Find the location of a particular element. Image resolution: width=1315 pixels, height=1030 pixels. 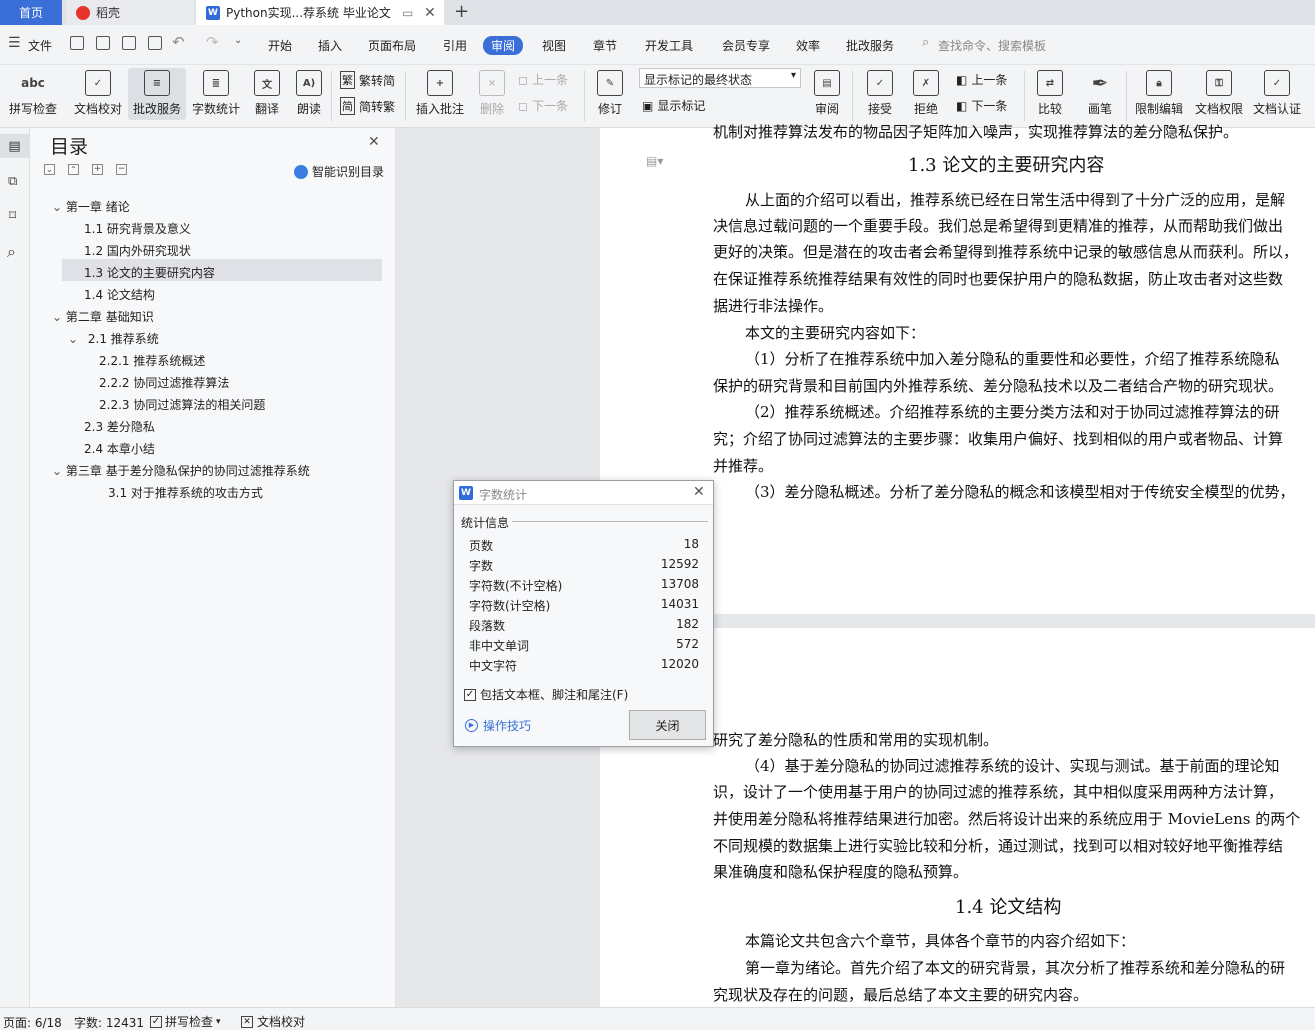

undo-icon: ↶ is located at coordinates (178, 42).